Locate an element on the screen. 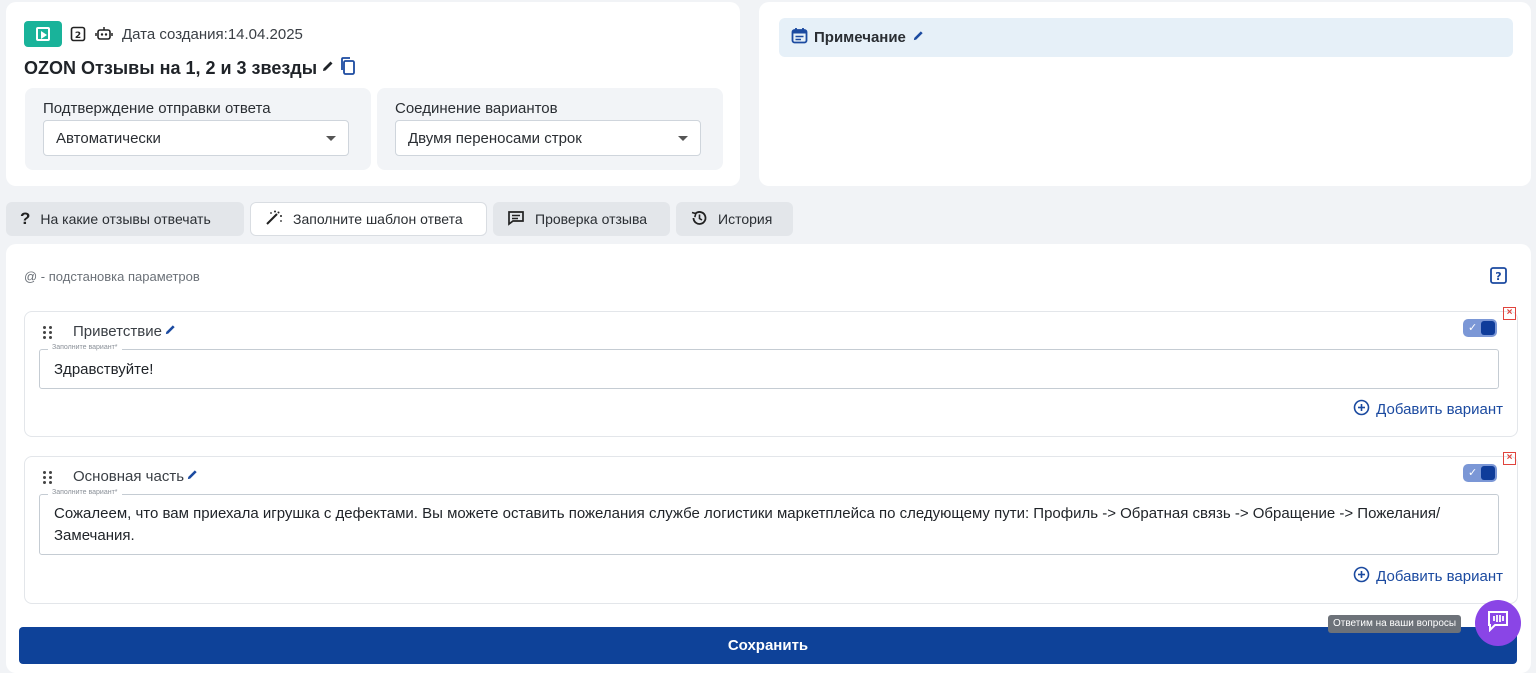 This screenshot has width=1536, height=673. tab-review-check: Проверка отзыва is located at coordinates (581, 219).